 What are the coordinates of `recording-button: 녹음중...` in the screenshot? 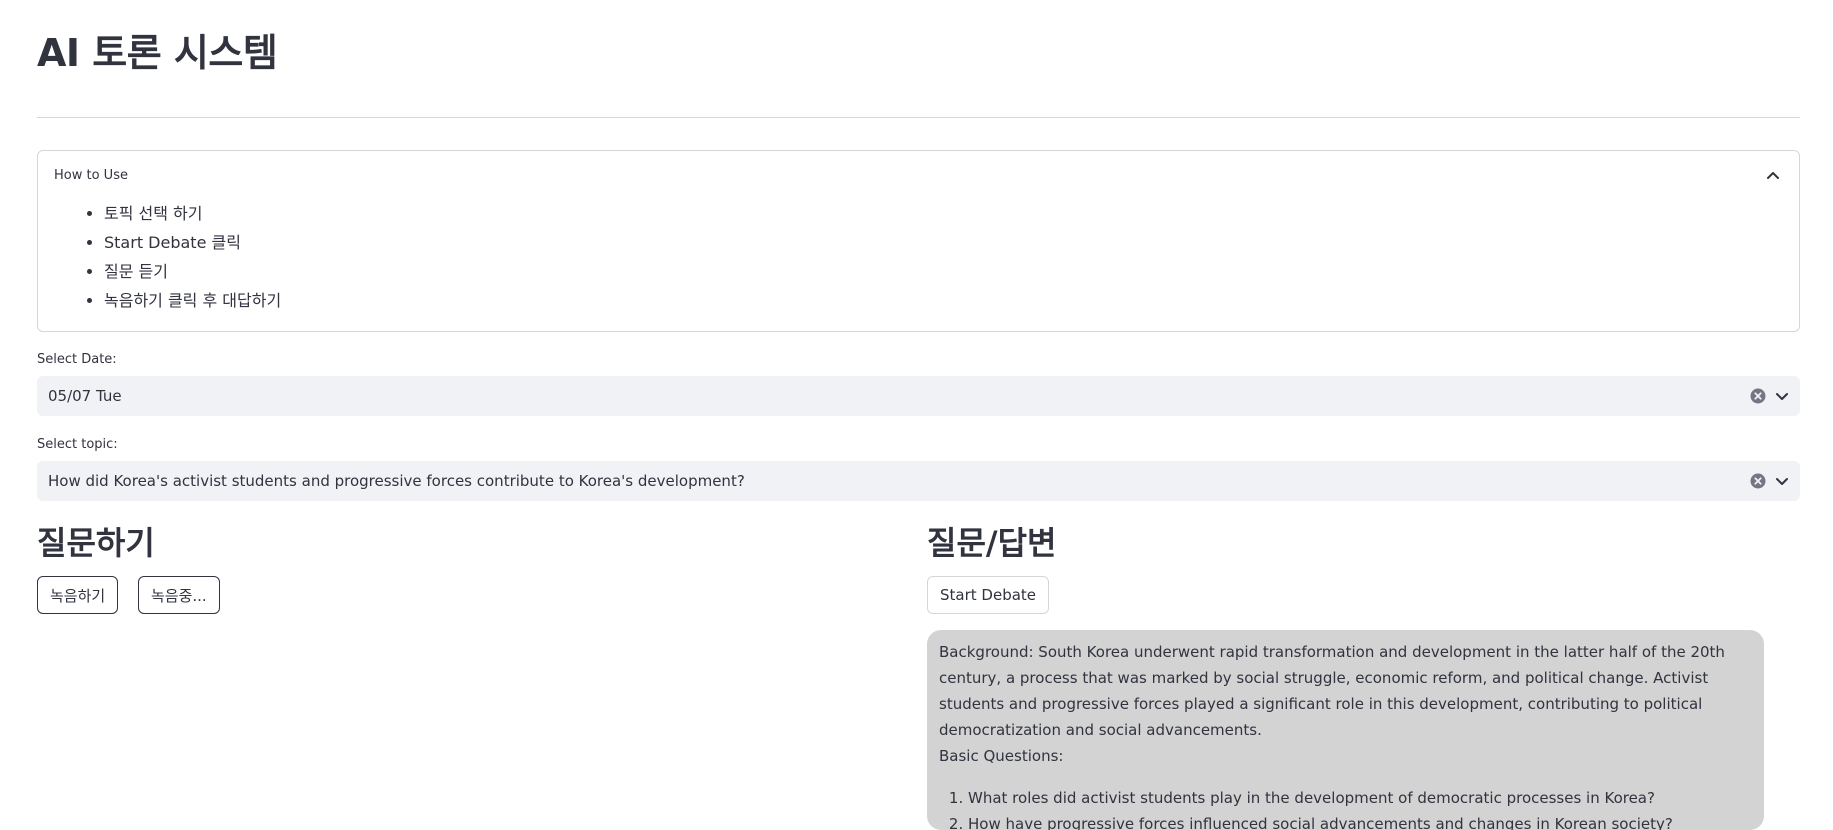 It's located at (179, 595).